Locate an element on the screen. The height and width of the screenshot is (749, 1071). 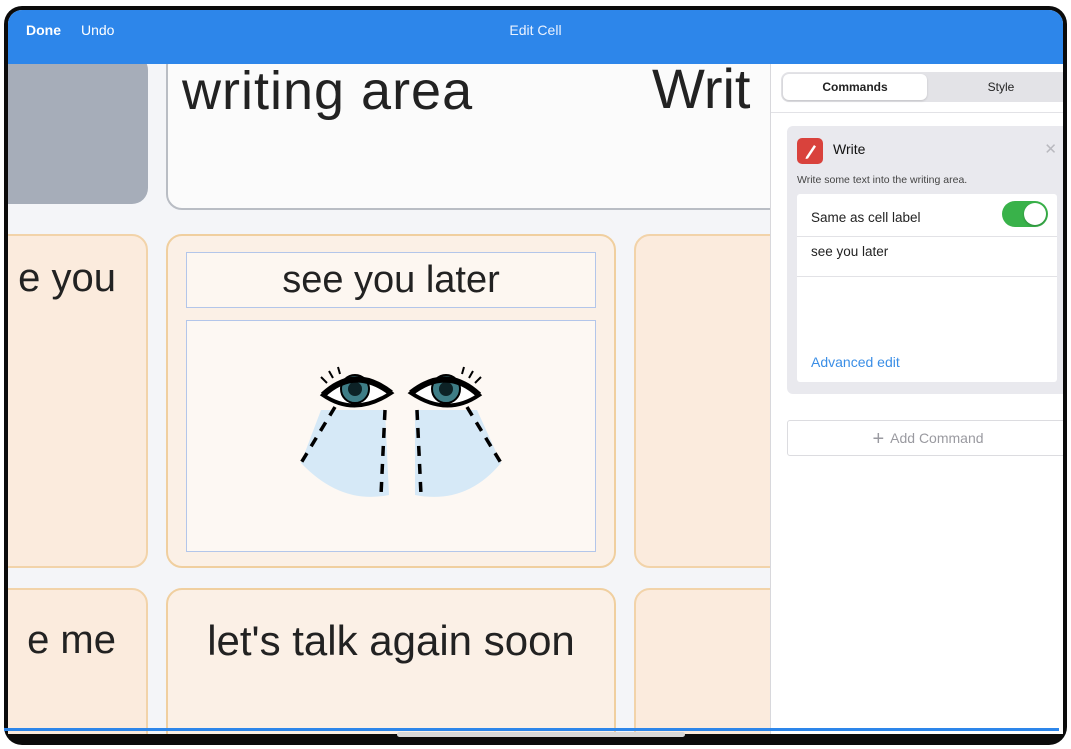
write-cell-label: Writ is located at coordinates (701, 92).